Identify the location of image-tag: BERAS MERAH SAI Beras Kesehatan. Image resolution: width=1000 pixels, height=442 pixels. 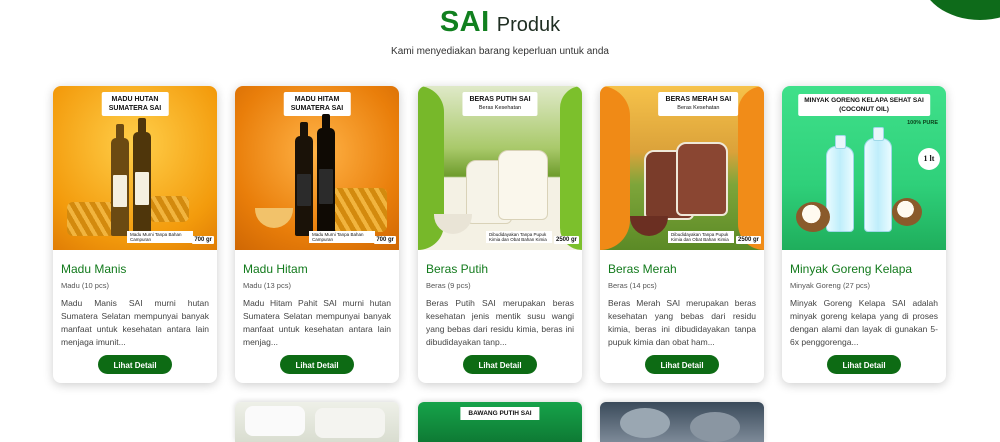
(698, 104).